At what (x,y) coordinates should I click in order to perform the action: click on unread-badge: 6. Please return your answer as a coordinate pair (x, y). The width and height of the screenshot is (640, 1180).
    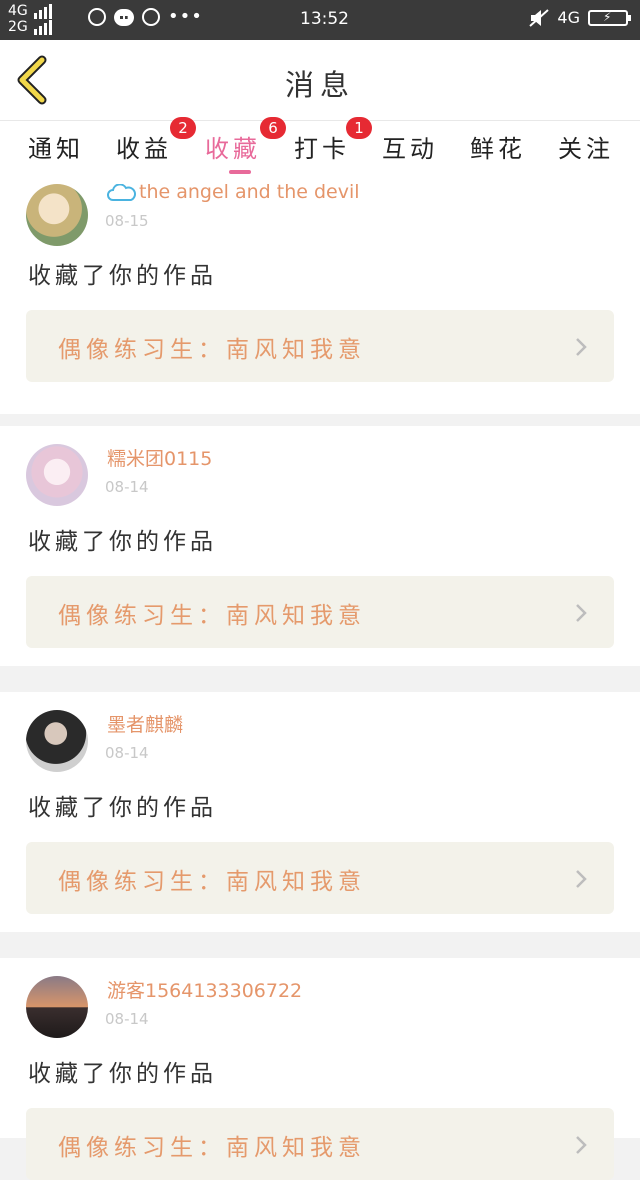
    Looking at the image, I should click on (273, 128).